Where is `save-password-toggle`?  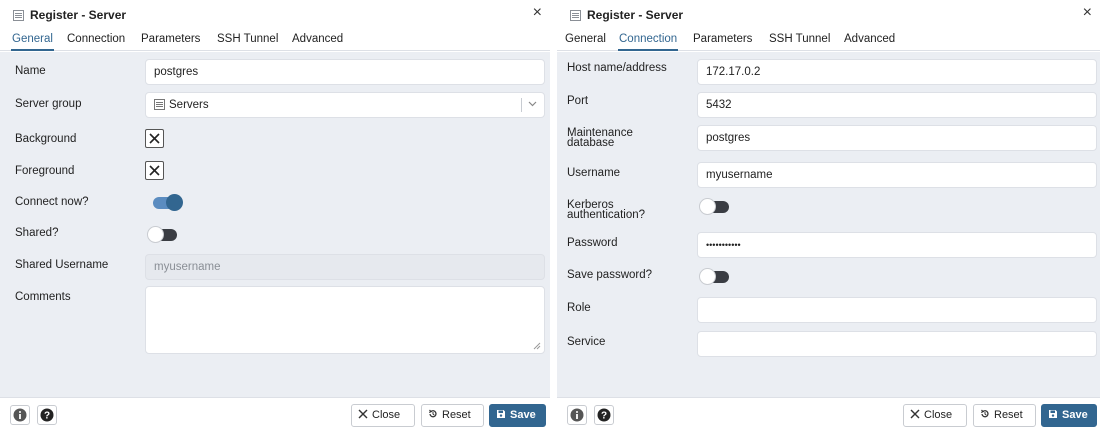
save-password-toggle is located at coordinates (714, 276).